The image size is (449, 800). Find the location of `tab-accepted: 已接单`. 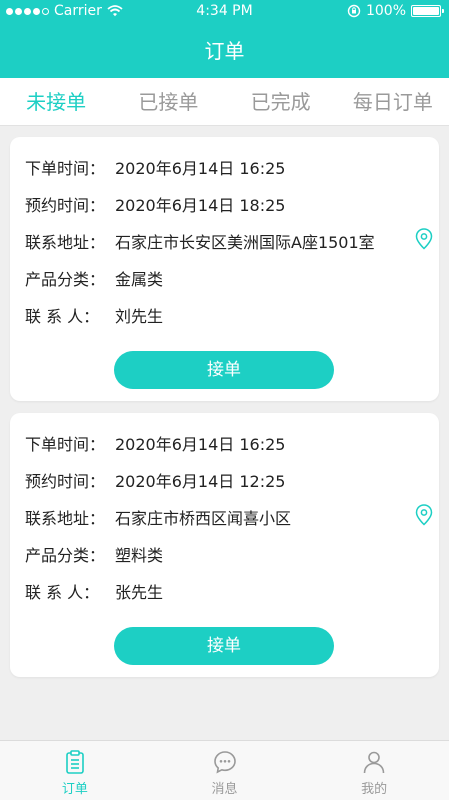

tab-accepted: 已接单 is located at coordinates (168, 101).